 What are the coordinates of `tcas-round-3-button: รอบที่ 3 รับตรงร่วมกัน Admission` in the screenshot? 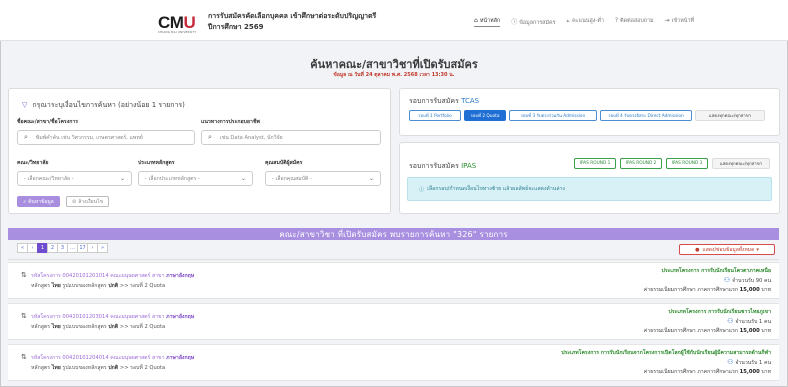 It's located at (553, 115).